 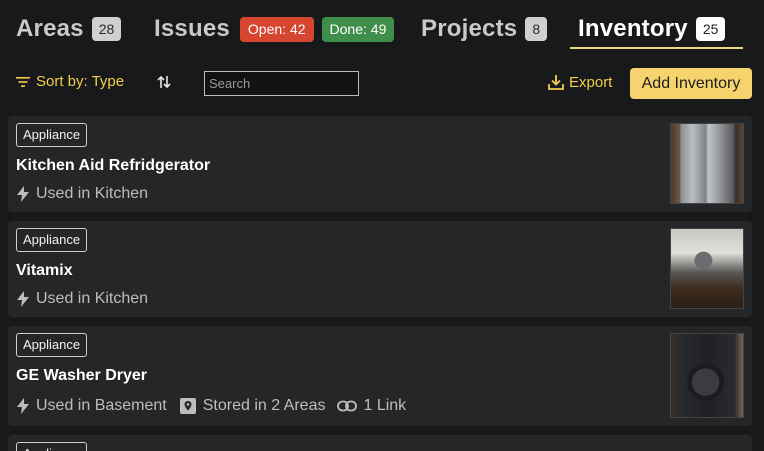 I want to click on link-icon, so click(x=347, y=406).